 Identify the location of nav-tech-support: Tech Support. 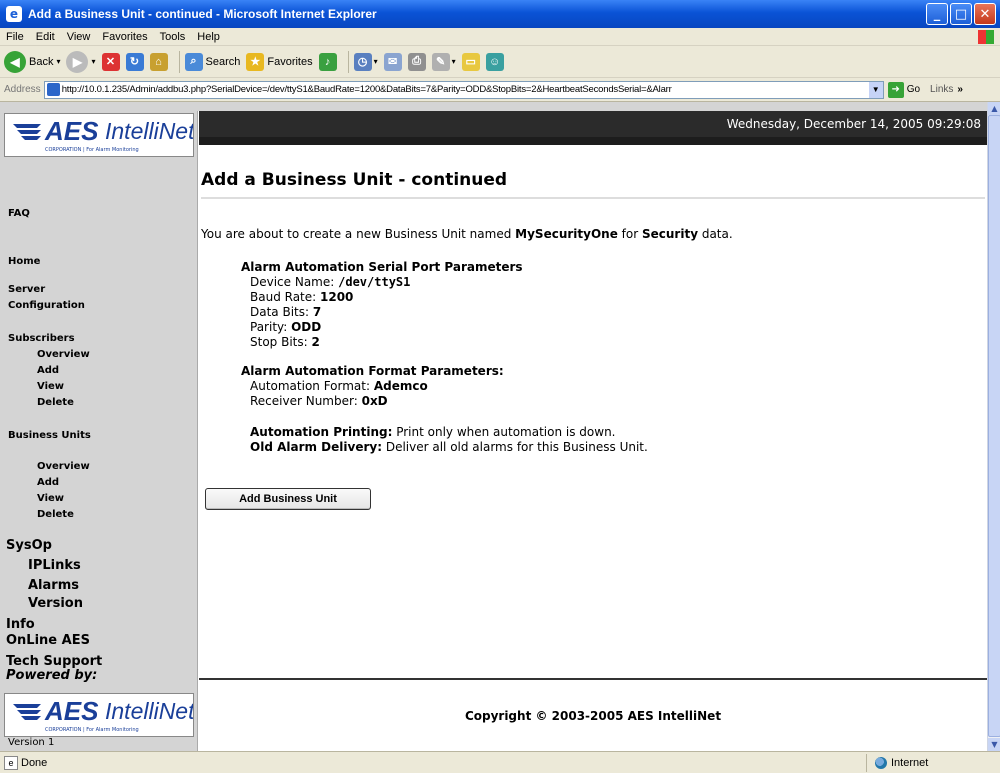
(54, 661).